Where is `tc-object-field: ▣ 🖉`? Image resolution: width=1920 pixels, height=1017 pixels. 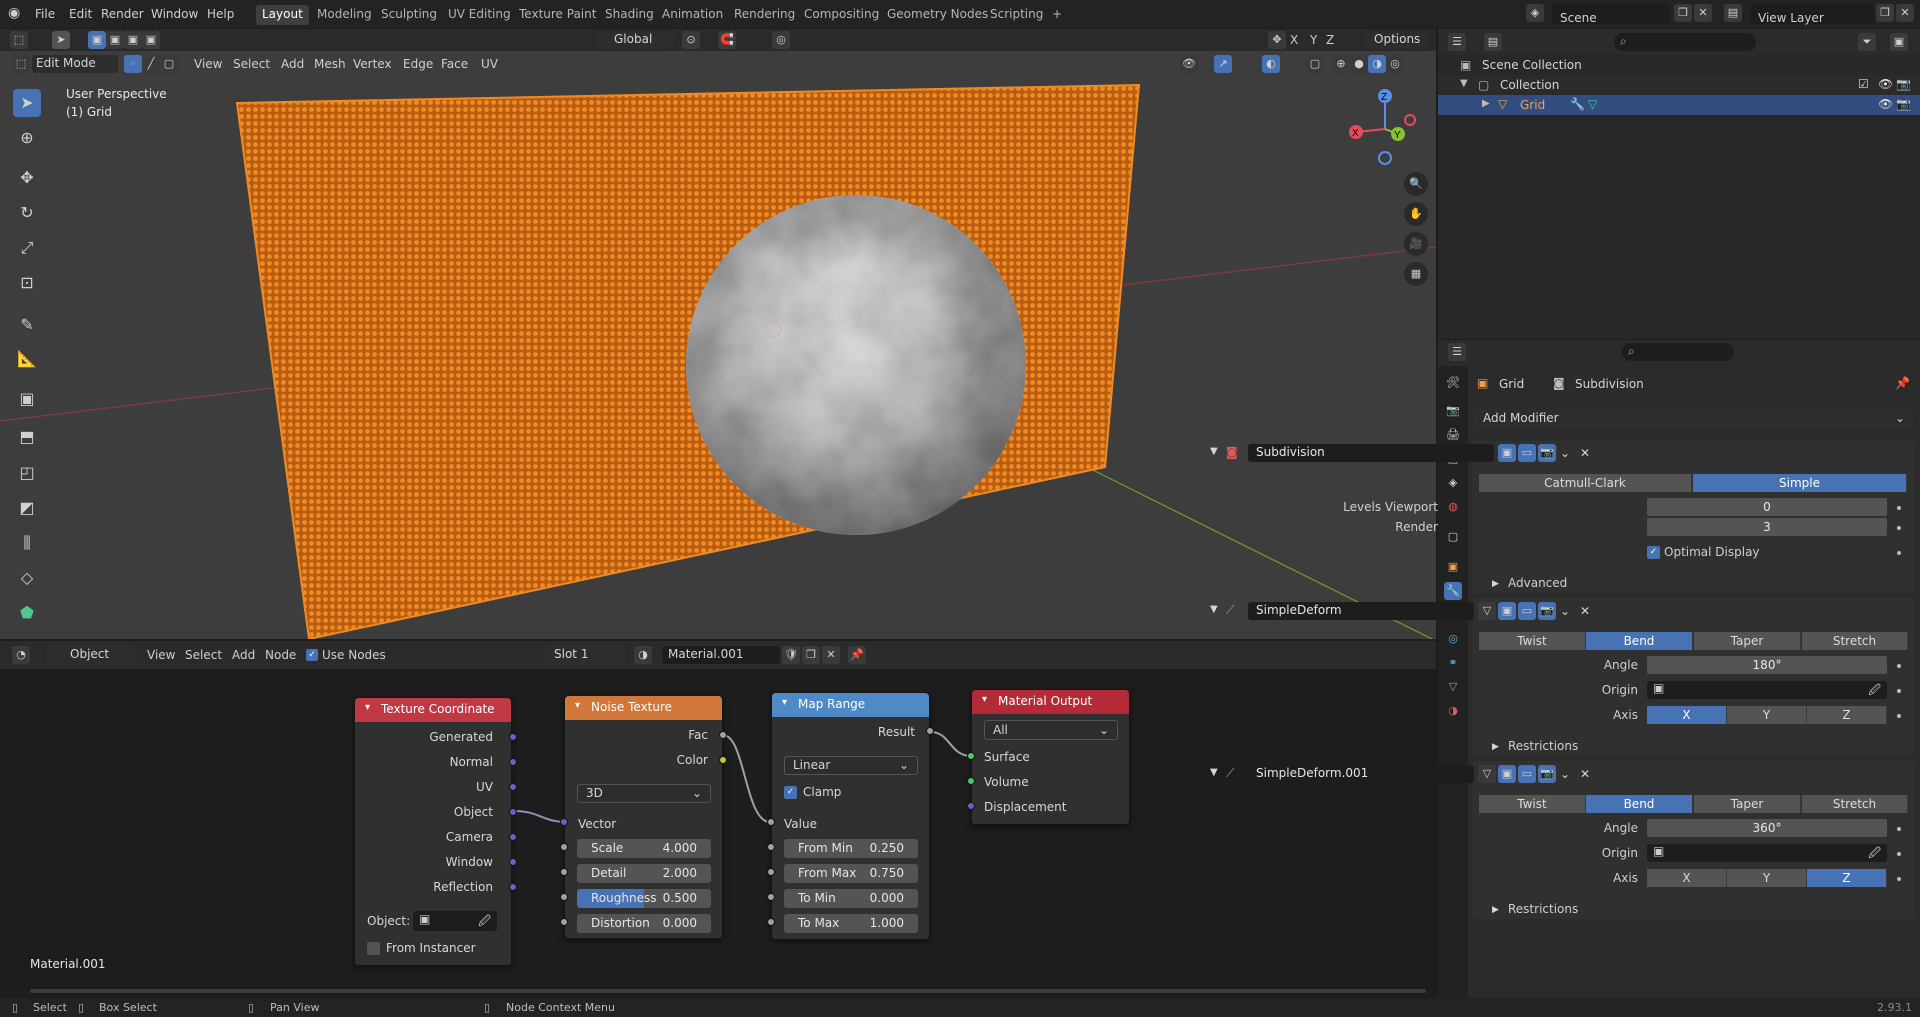 tc-object-field: ▣ 🖉 is located at coordinates (455, 921).